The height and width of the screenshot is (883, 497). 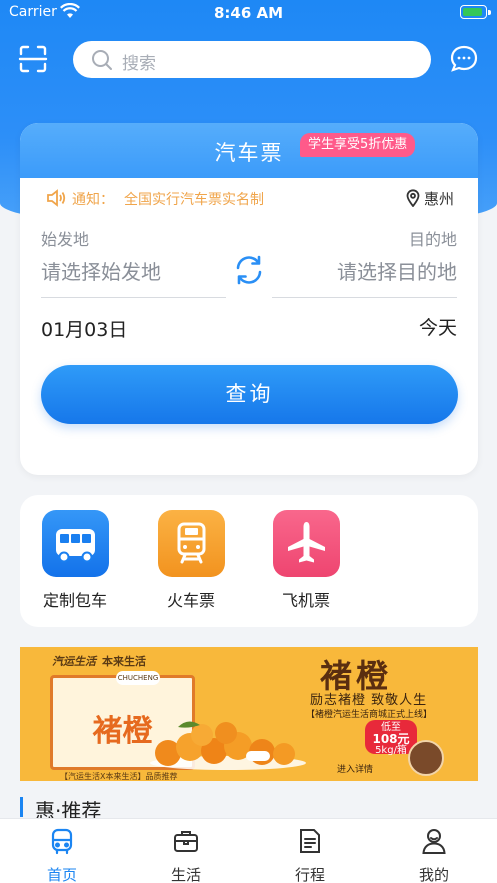 I want to click on bus-front-icon, so click(x=62, y=843).